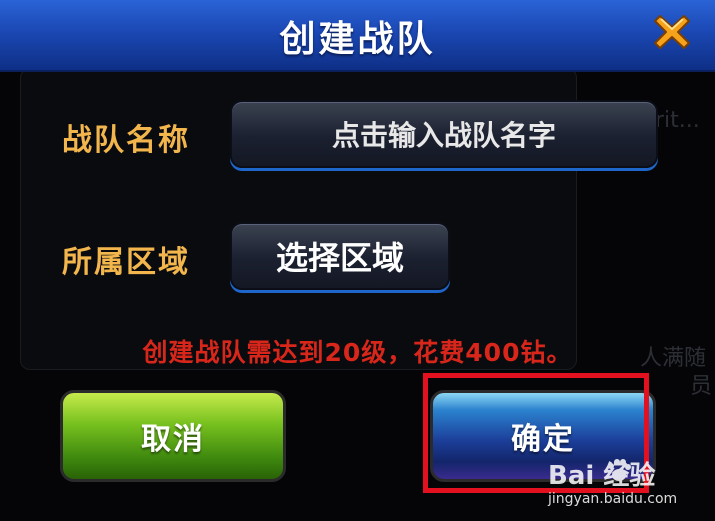  What do you see at coordinates (357, 352) in the screenshot?
I see `requirement-notice: 创建战队需达到20级，花费400钻。` at bounding box center [357, 352].